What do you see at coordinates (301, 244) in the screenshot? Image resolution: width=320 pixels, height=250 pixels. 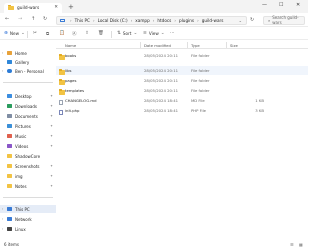 I see `tiles-view-icon: ▦` at bounding box center [301, 244].